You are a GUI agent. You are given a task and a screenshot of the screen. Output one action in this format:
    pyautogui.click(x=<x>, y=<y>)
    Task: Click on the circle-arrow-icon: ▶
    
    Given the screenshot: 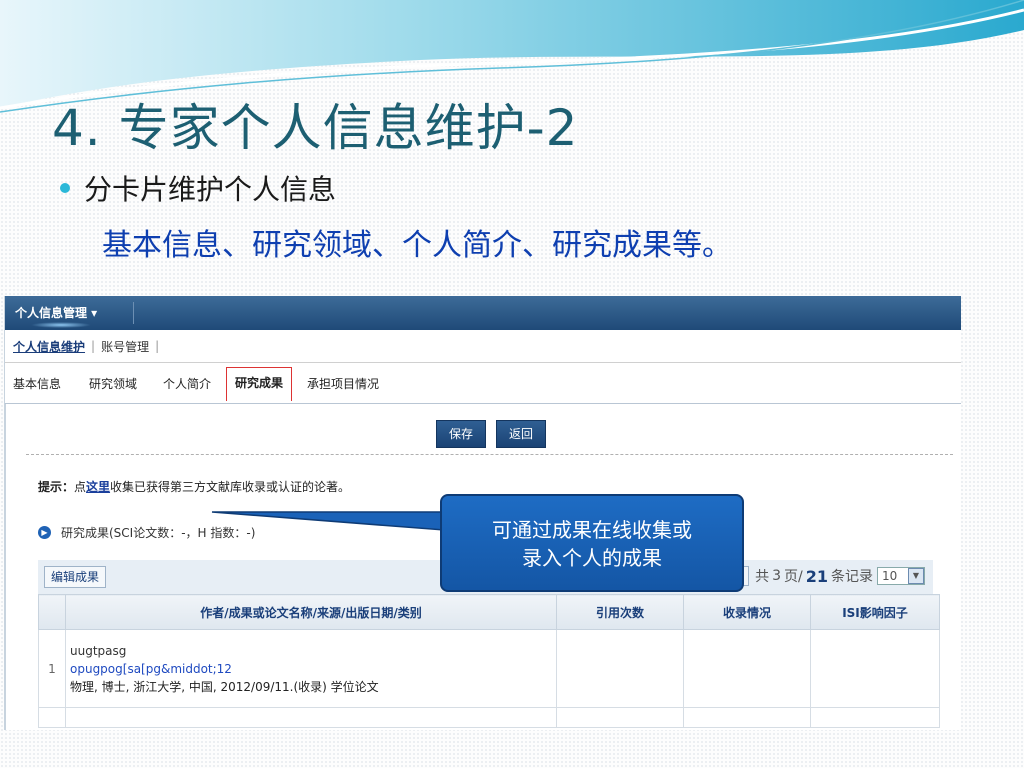 What is the action you would take?
    pyautogui.click(x=44, y=532)
    